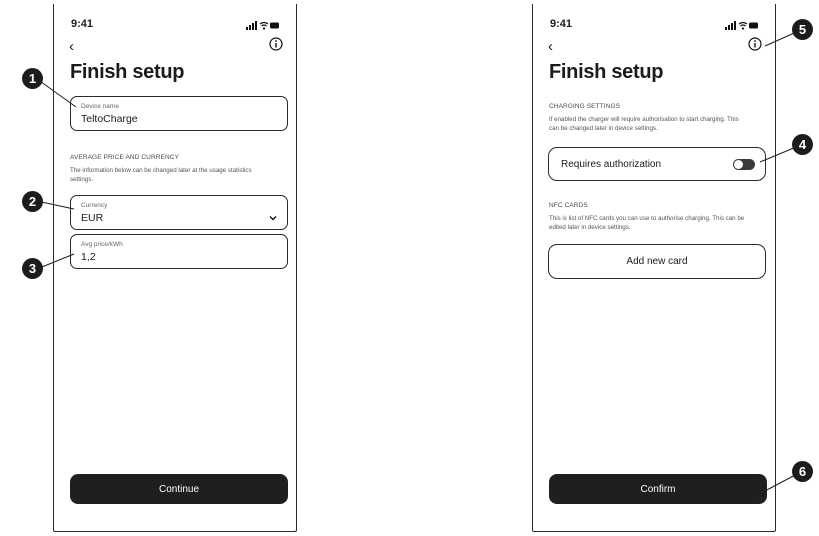 The image size is (819, 536). What do you see at coordinates (802, 29) in the screenshot?
I see `callout-5: 5` at bounding box center [802, 29].